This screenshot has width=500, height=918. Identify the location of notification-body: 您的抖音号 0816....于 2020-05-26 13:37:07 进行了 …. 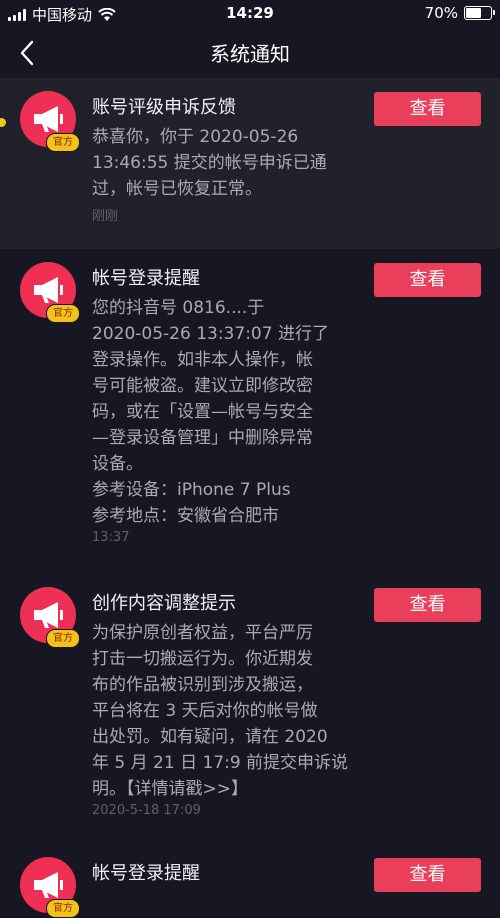
(210, 412).